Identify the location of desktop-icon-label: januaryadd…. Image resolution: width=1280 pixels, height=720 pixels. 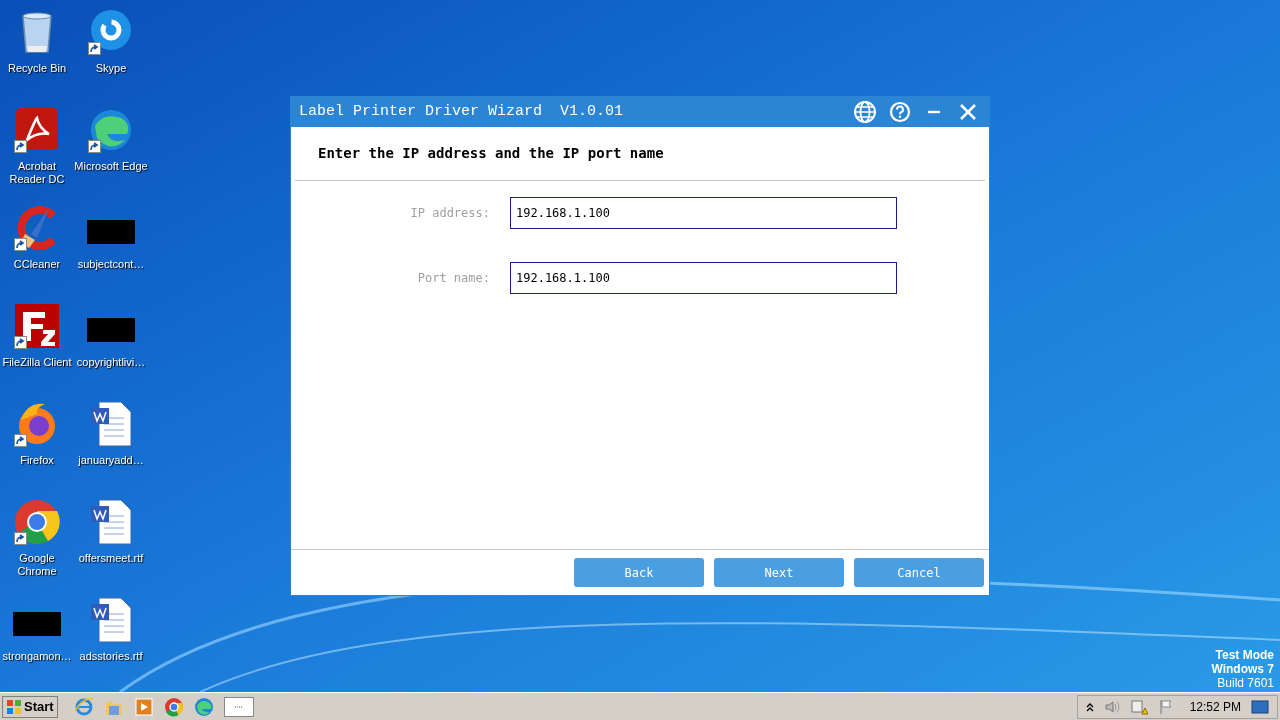
(111, 460).